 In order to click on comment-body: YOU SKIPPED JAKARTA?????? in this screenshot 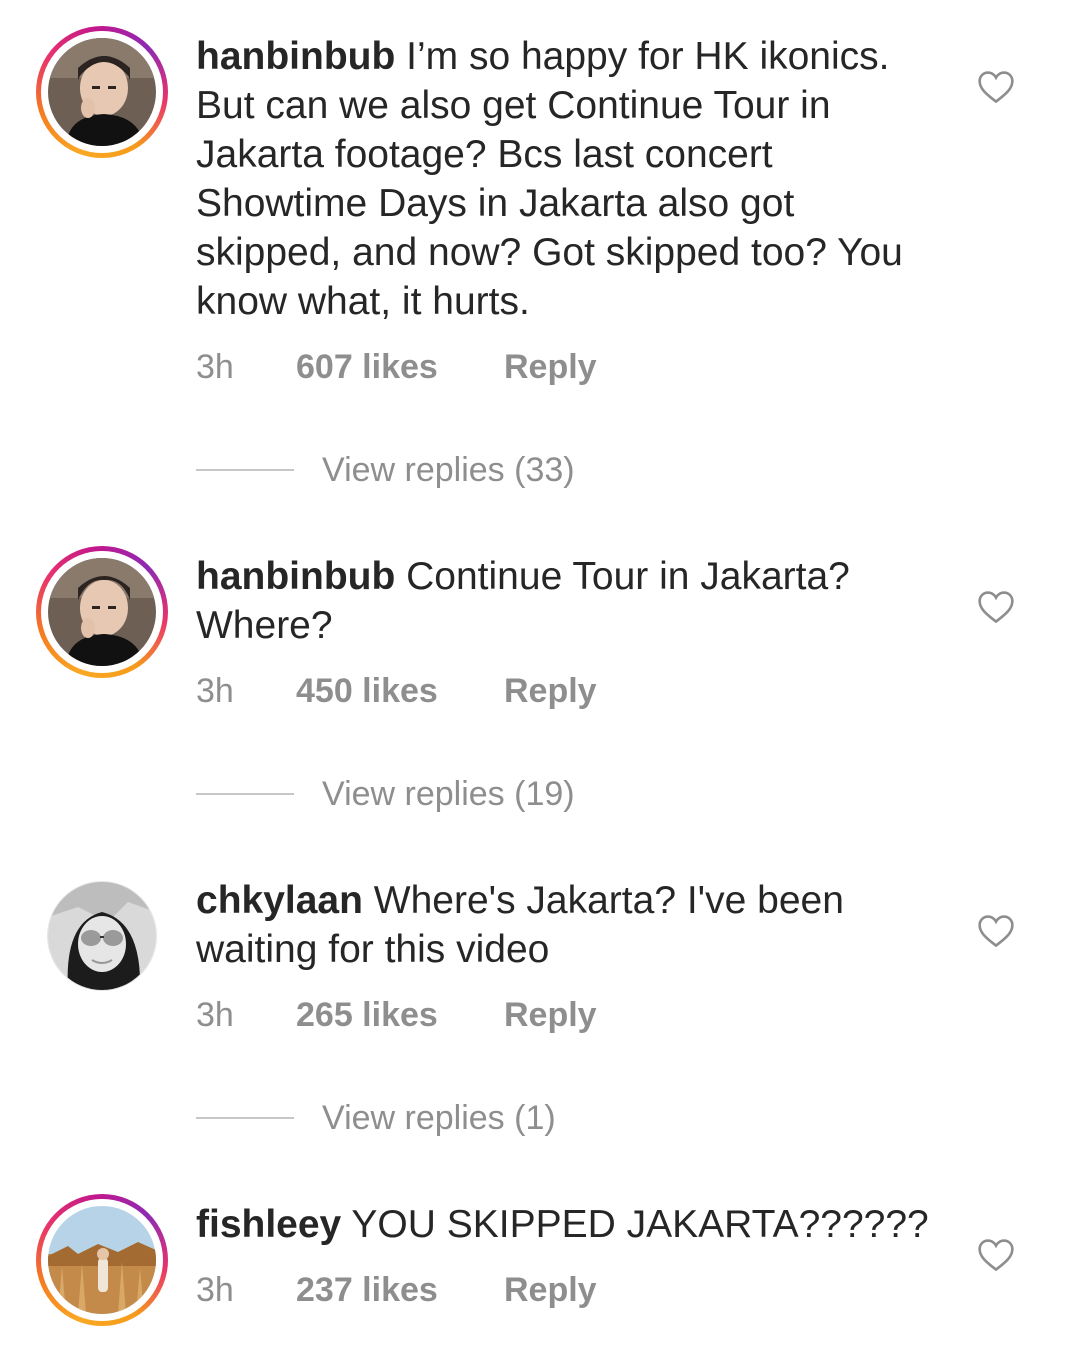, I will do `click(640, 1224)`.